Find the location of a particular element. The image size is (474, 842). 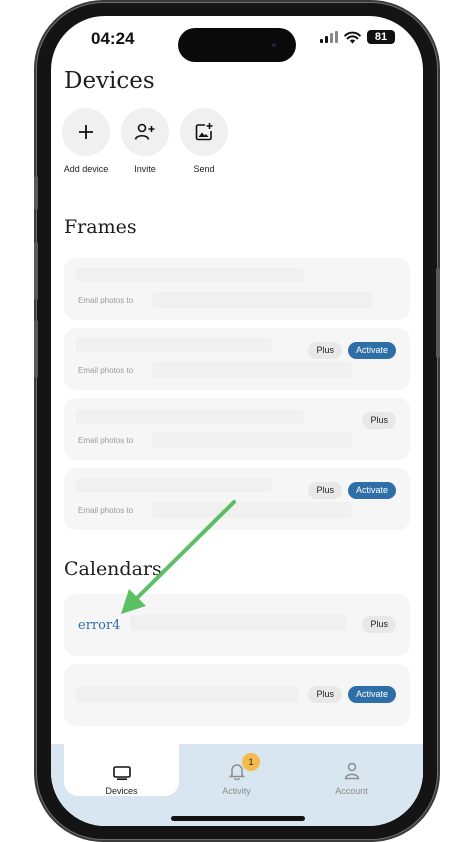

tab-account-label: Account is located at coordinates (351, 791).